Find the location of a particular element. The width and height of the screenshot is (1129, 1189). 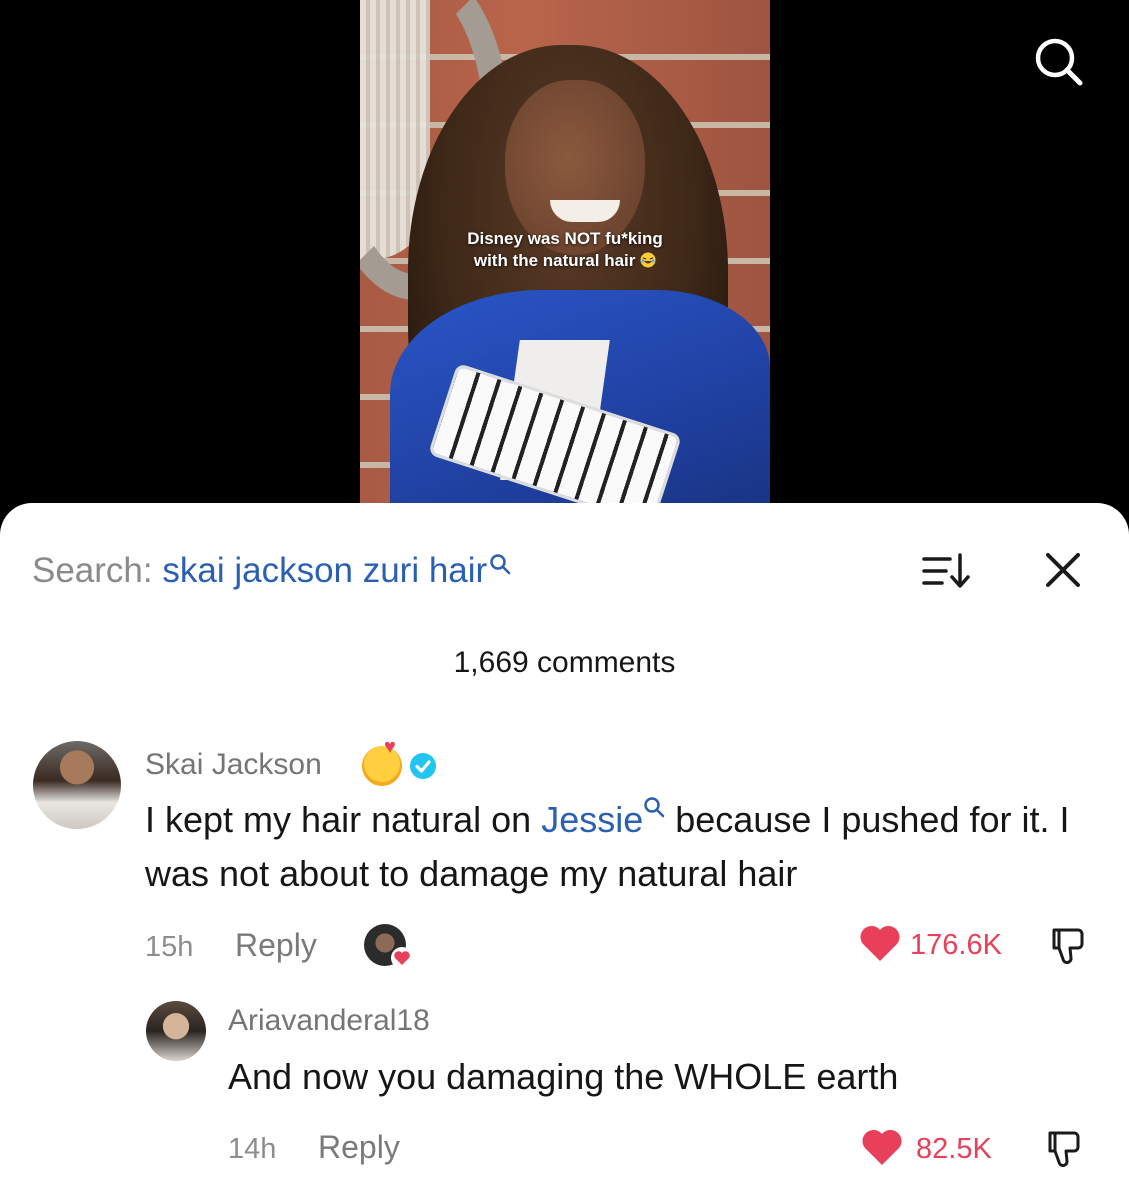

search-icon is located at coordinates (1059, 62).